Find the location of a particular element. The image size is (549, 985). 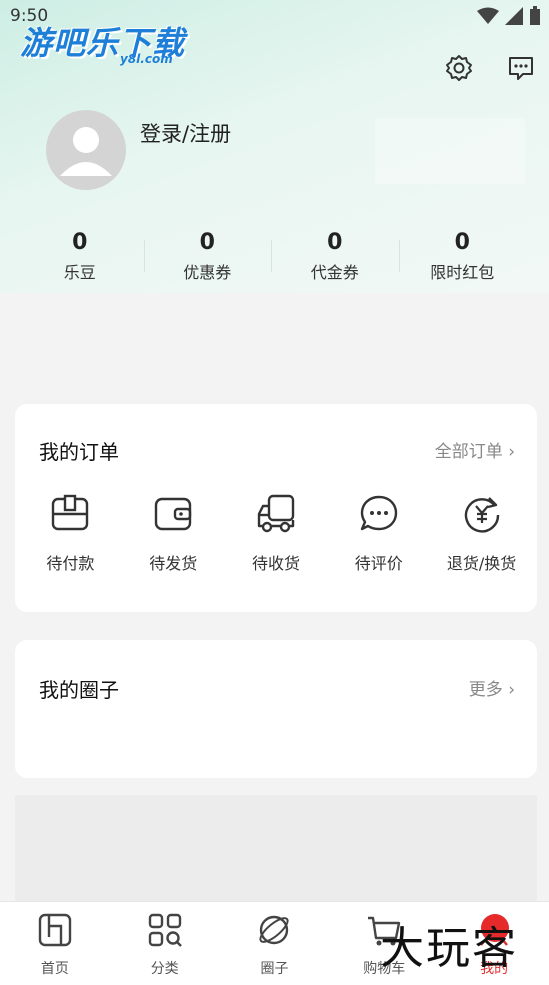

stat-label: 代金券 is located at coordinates (334, 272).